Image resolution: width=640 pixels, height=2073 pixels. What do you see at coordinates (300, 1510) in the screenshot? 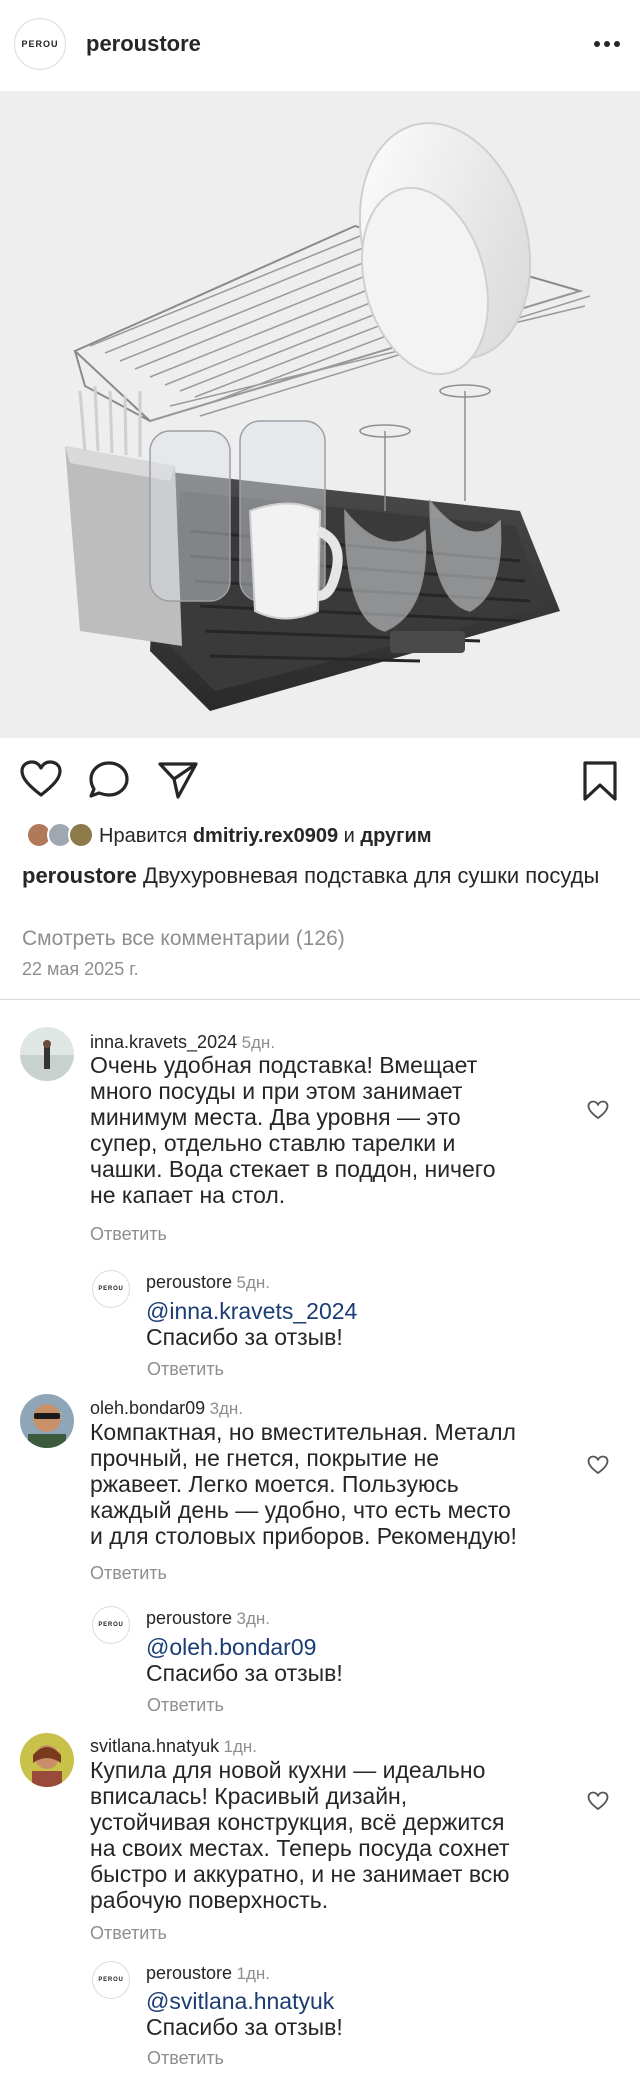
I see `comment-line: каждый день — удобно, что есть место` at bounding box center [300, 1510].